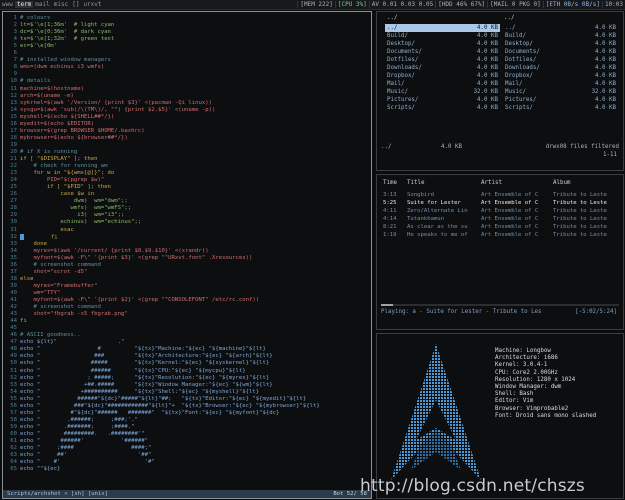 Image resolution: width=625 pixels, height=500 pixels. Describe the element at coordinates (49, 124) in the screenshot. I see `code-line: 16 myedit=$(echo $EDITOR)` at that location.